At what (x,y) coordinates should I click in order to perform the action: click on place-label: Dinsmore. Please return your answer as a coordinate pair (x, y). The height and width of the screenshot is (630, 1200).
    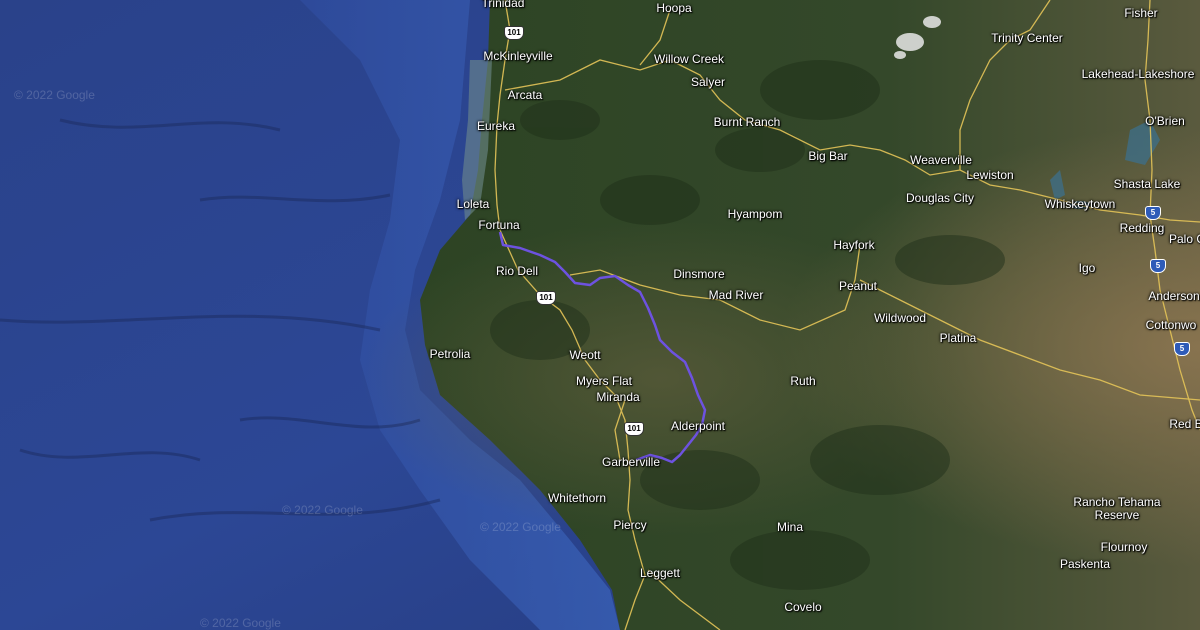
    Looking at the image, I should click on (698, 274).